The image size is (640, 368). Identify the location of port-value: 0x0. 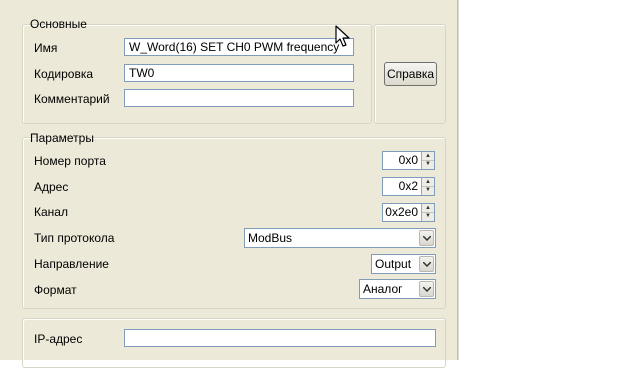
(408, 160).